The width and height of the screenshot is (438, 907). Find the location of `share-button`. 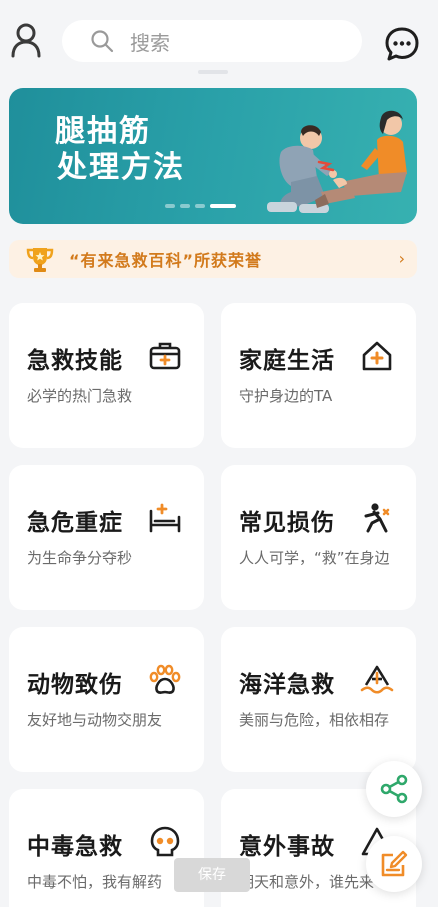

share-button is located at coordinates (394, 789).